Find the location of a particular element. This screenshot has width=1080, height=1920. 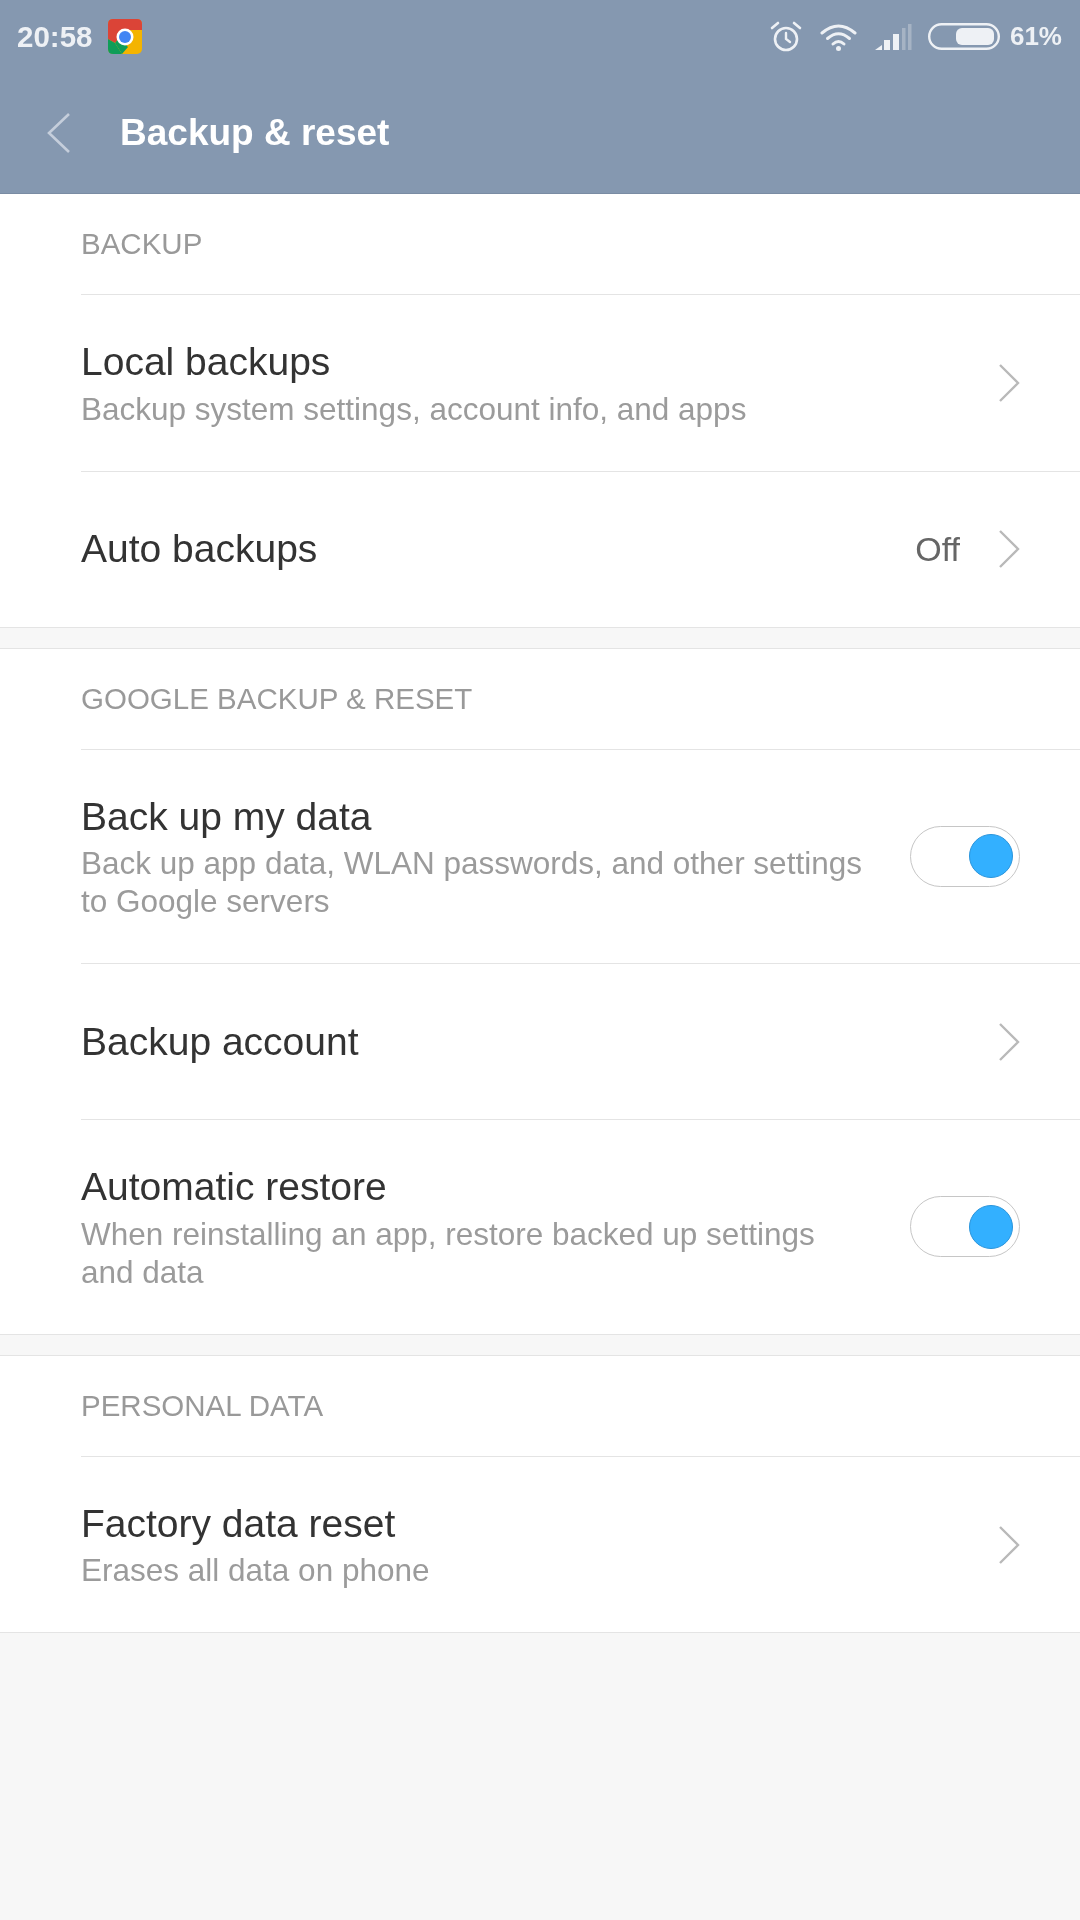

item-title: Backup account is located at coordinates (220, 1041).